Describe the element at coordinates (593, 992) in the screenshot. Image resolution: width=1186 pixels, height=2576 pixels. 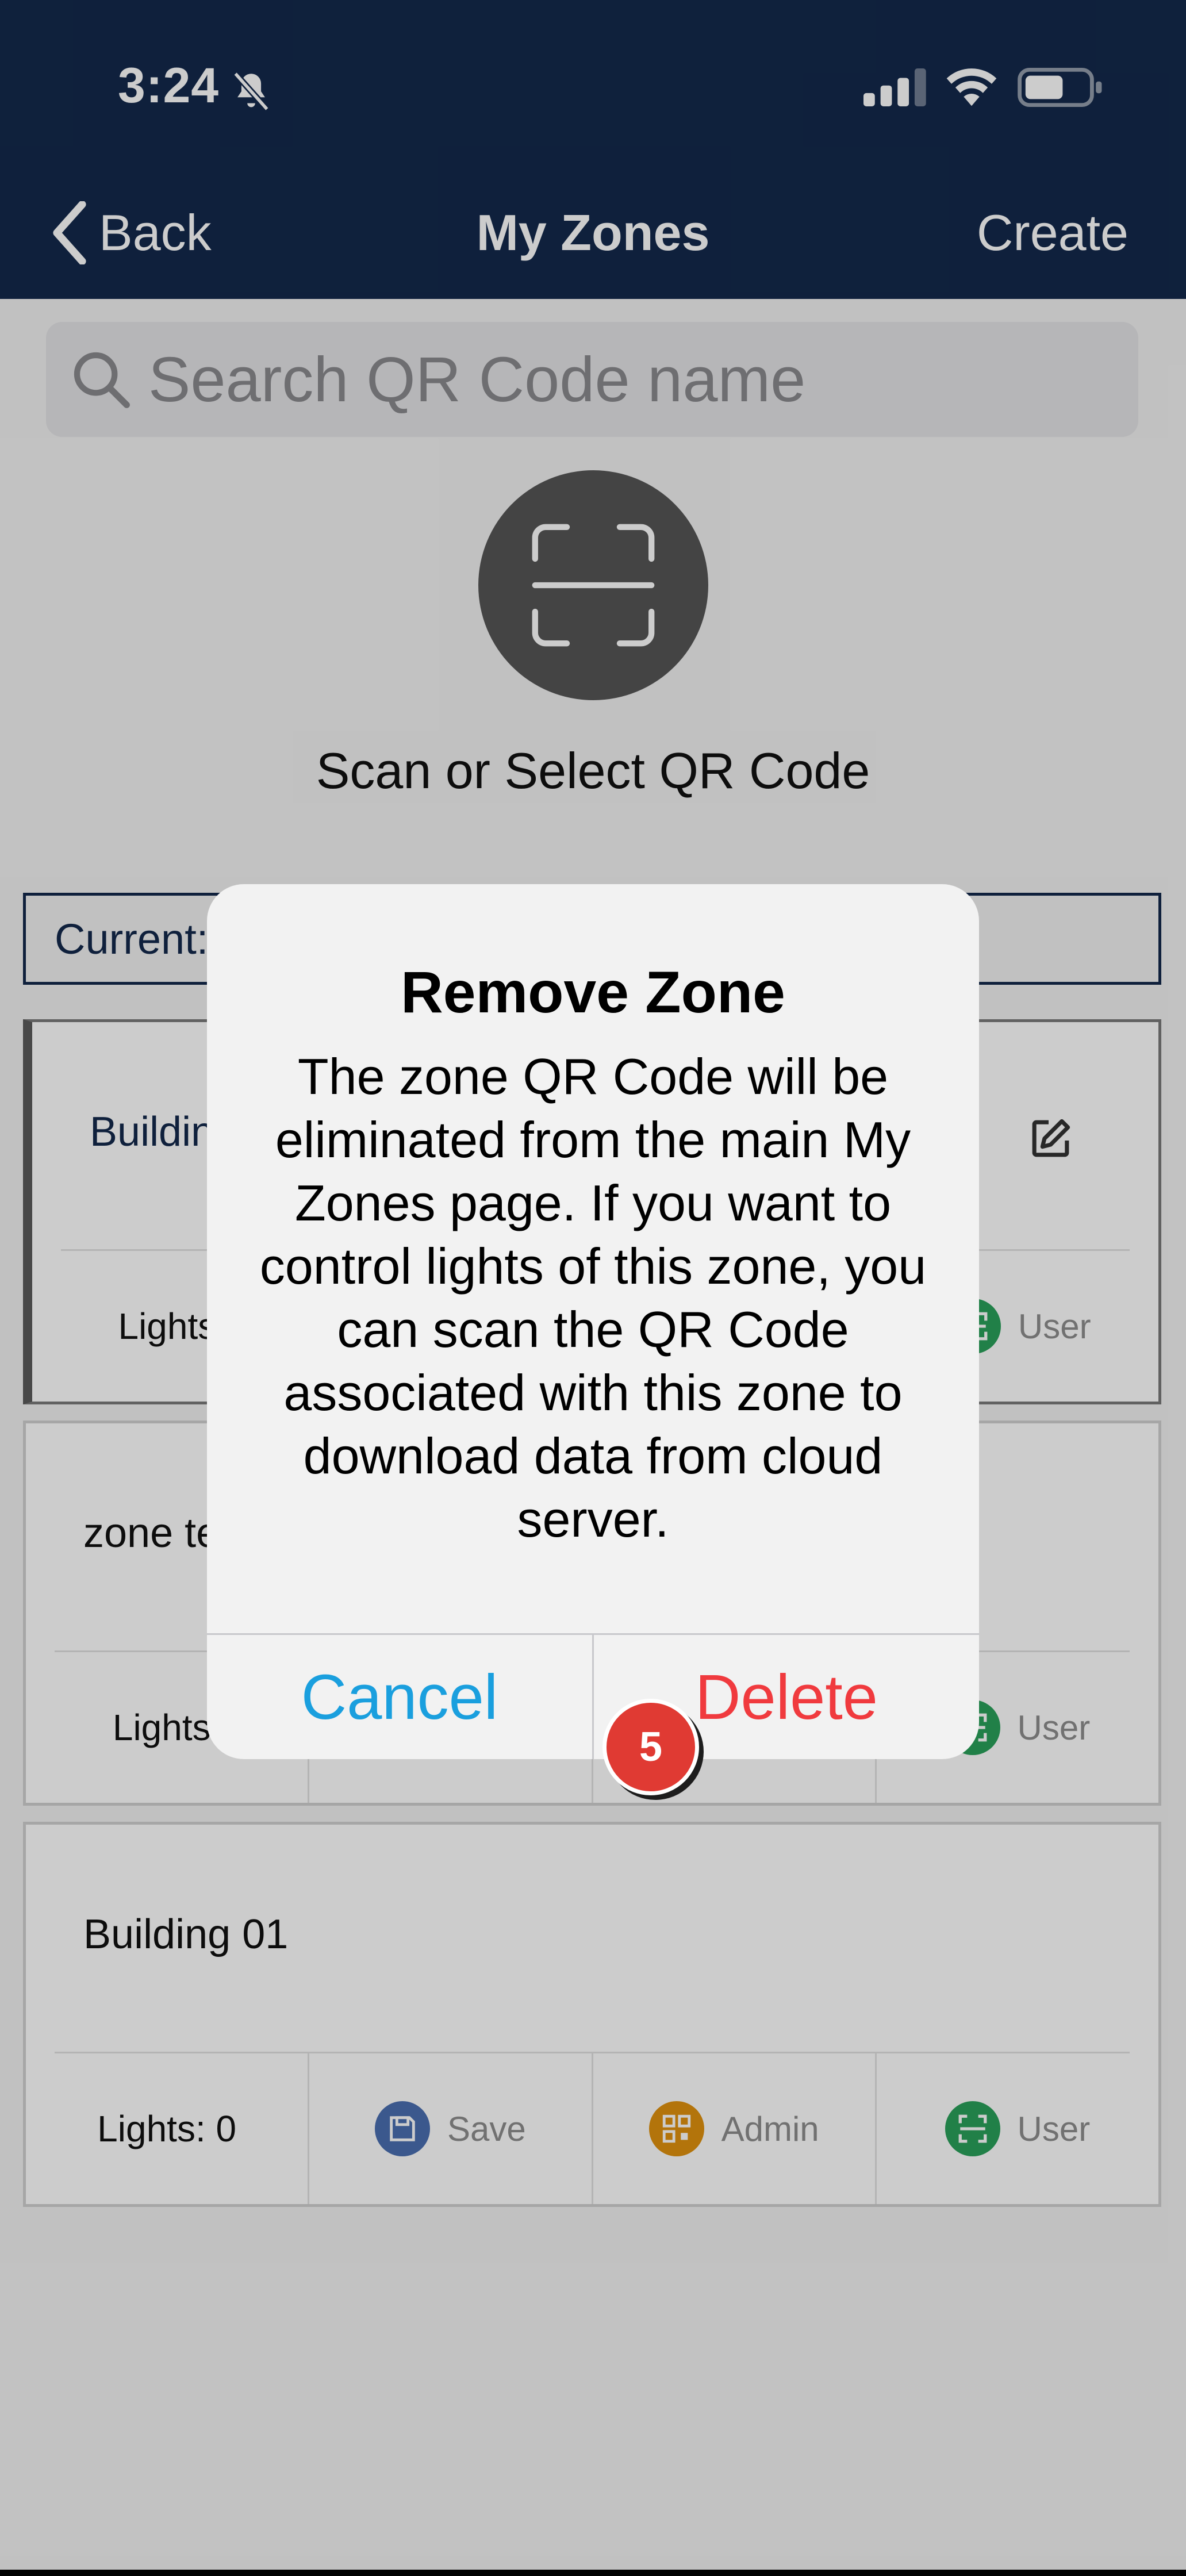
I see `alert-title: Remove Zone` at that location.